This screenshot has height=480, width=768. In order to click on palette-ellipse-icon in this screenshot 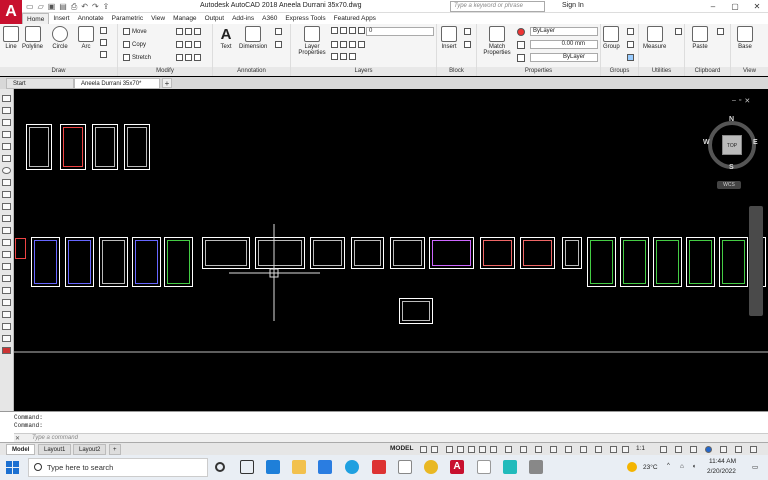, I will do `click(6, 206)`.